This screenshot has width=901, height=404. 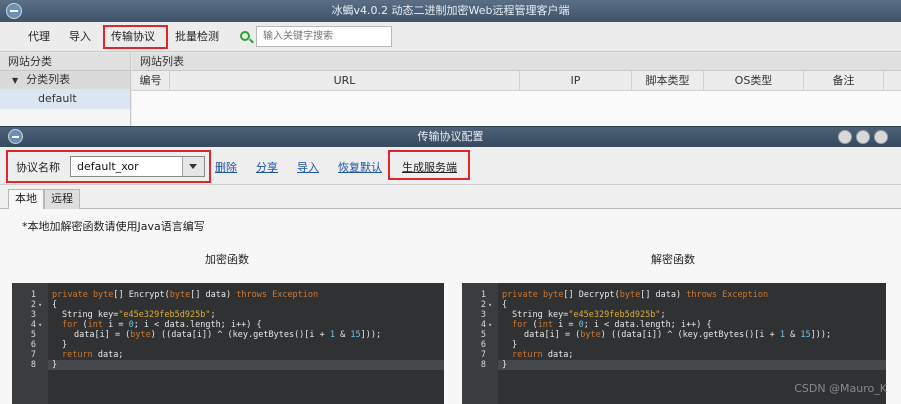 What do you see at coordinates (113, 226) in the screenshot?
I see `java-note: *本地加解密函数请使用Java语言编写` at bounding box center [113, 226].